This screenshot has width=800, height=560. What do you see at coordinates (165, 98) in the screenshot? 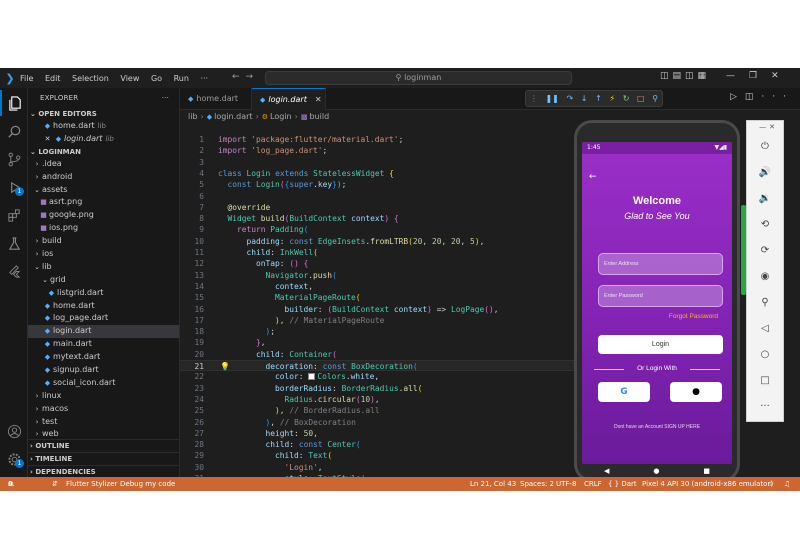
I see `more-actions-icon: ···` at bounding box center [165, 98].